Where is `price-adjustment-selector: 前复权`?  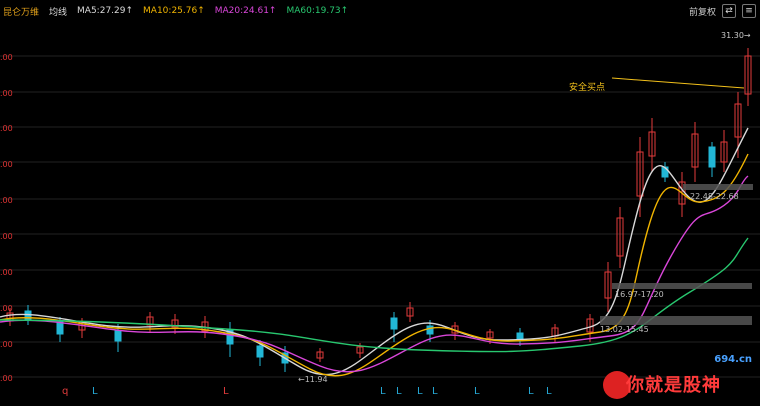 price-adjustment-selector: 前复权 is located at coordinates (702, 11).